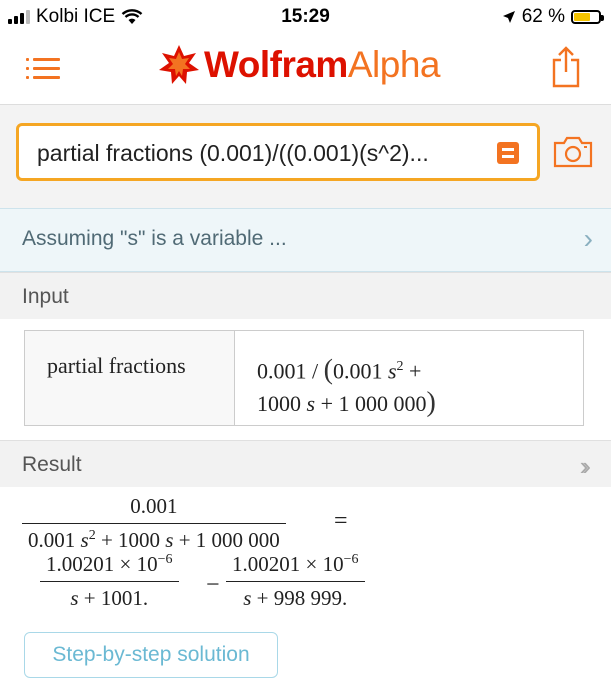  I want to click on share-icon, so click(566, 67).